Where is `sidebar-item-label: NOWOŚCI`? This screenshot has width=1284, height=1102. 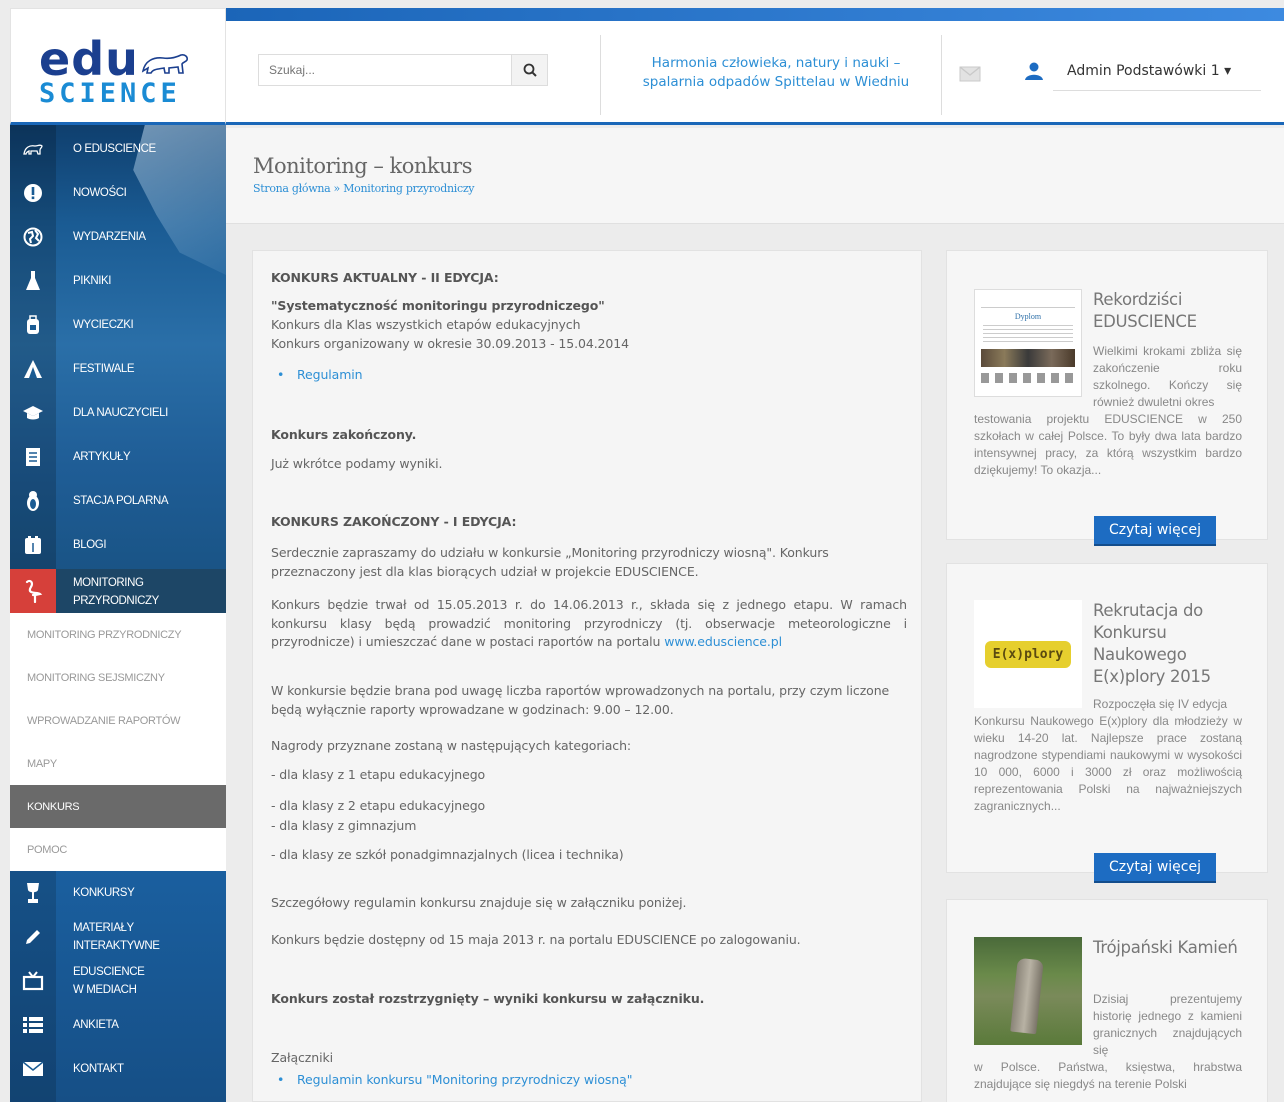 sidebar-item-label: NOWOŚCI is located at coordinates (100, 193).